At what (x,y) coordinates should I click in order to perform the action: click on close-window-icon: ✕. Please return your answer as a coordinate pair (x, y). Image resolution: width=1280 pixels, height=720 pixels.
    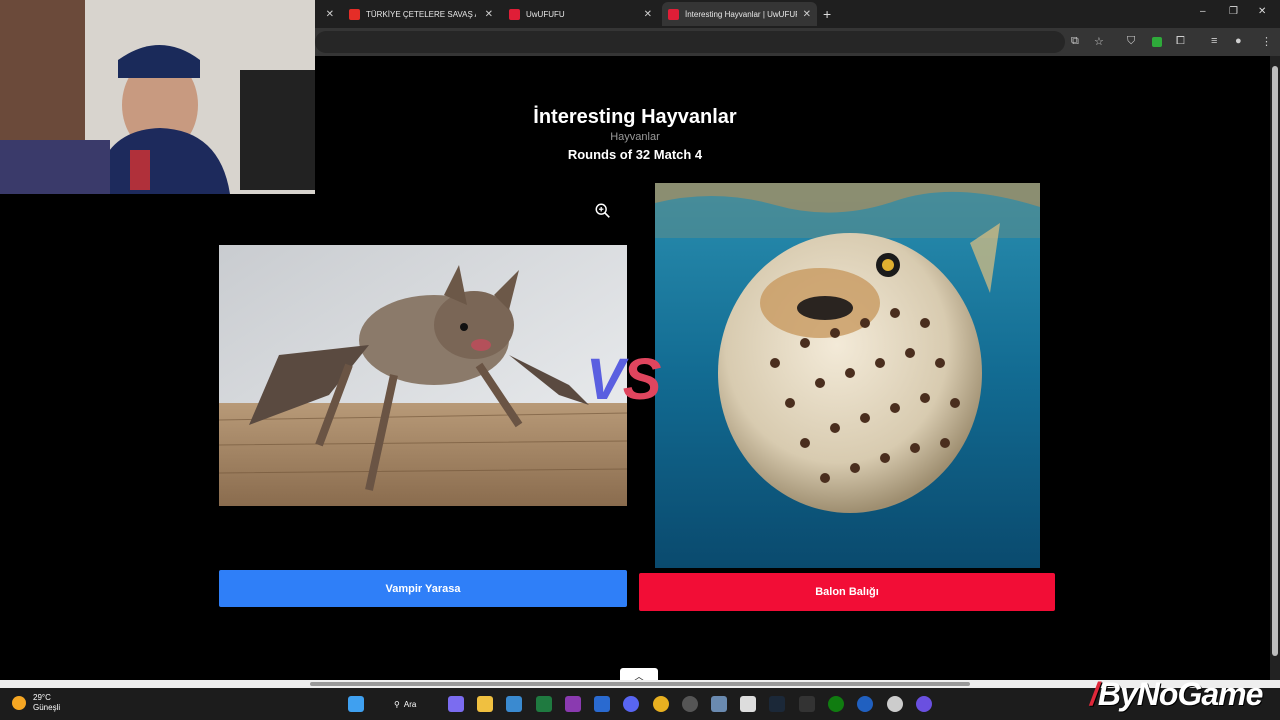
    Looking at the image, I should click on (1262, 11).